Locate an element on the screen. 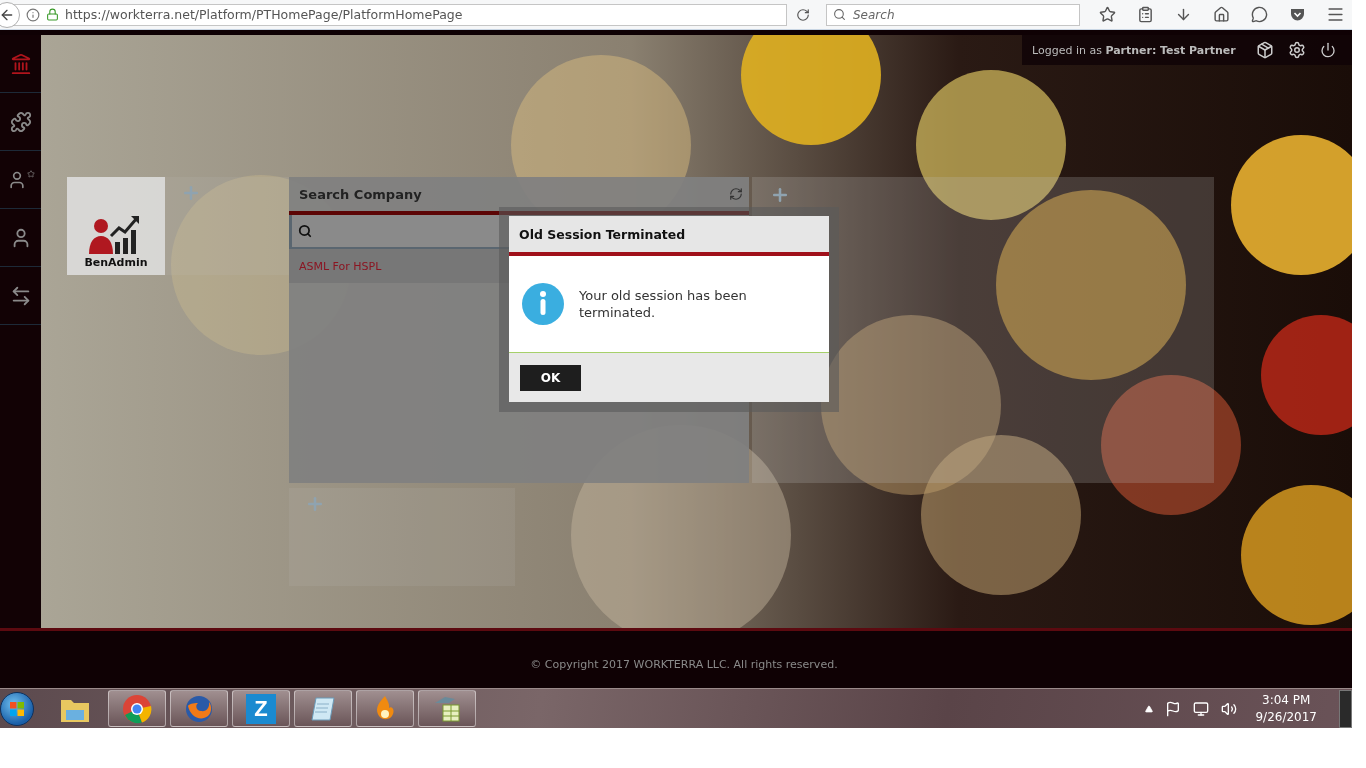 Image resolution: width=1366 pixels, height=768 pixels. show-desktop-button is located at coordinates (1345, 708).